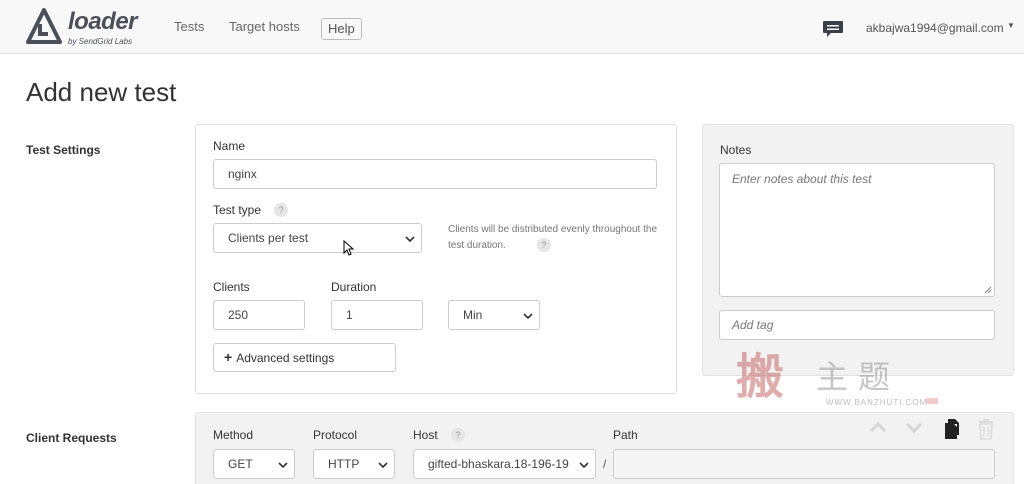  Describe the element at coordinates (759, 377) in the screenshot. I see `watermark-seal: 搬` at that location.